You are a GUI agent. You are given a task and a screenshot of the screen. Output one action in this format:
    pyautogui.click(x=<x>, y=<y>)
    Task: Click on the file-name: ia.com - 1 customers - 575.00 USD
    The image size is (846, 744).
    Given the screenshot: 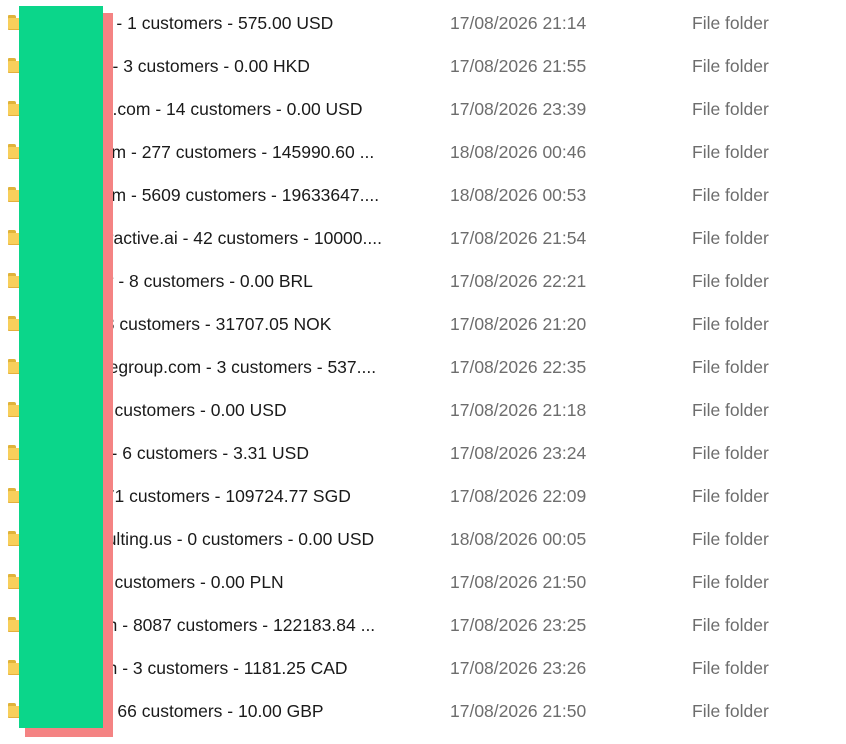 What is the action you would take?
    pyautogui.click(x=244, y=23)
    